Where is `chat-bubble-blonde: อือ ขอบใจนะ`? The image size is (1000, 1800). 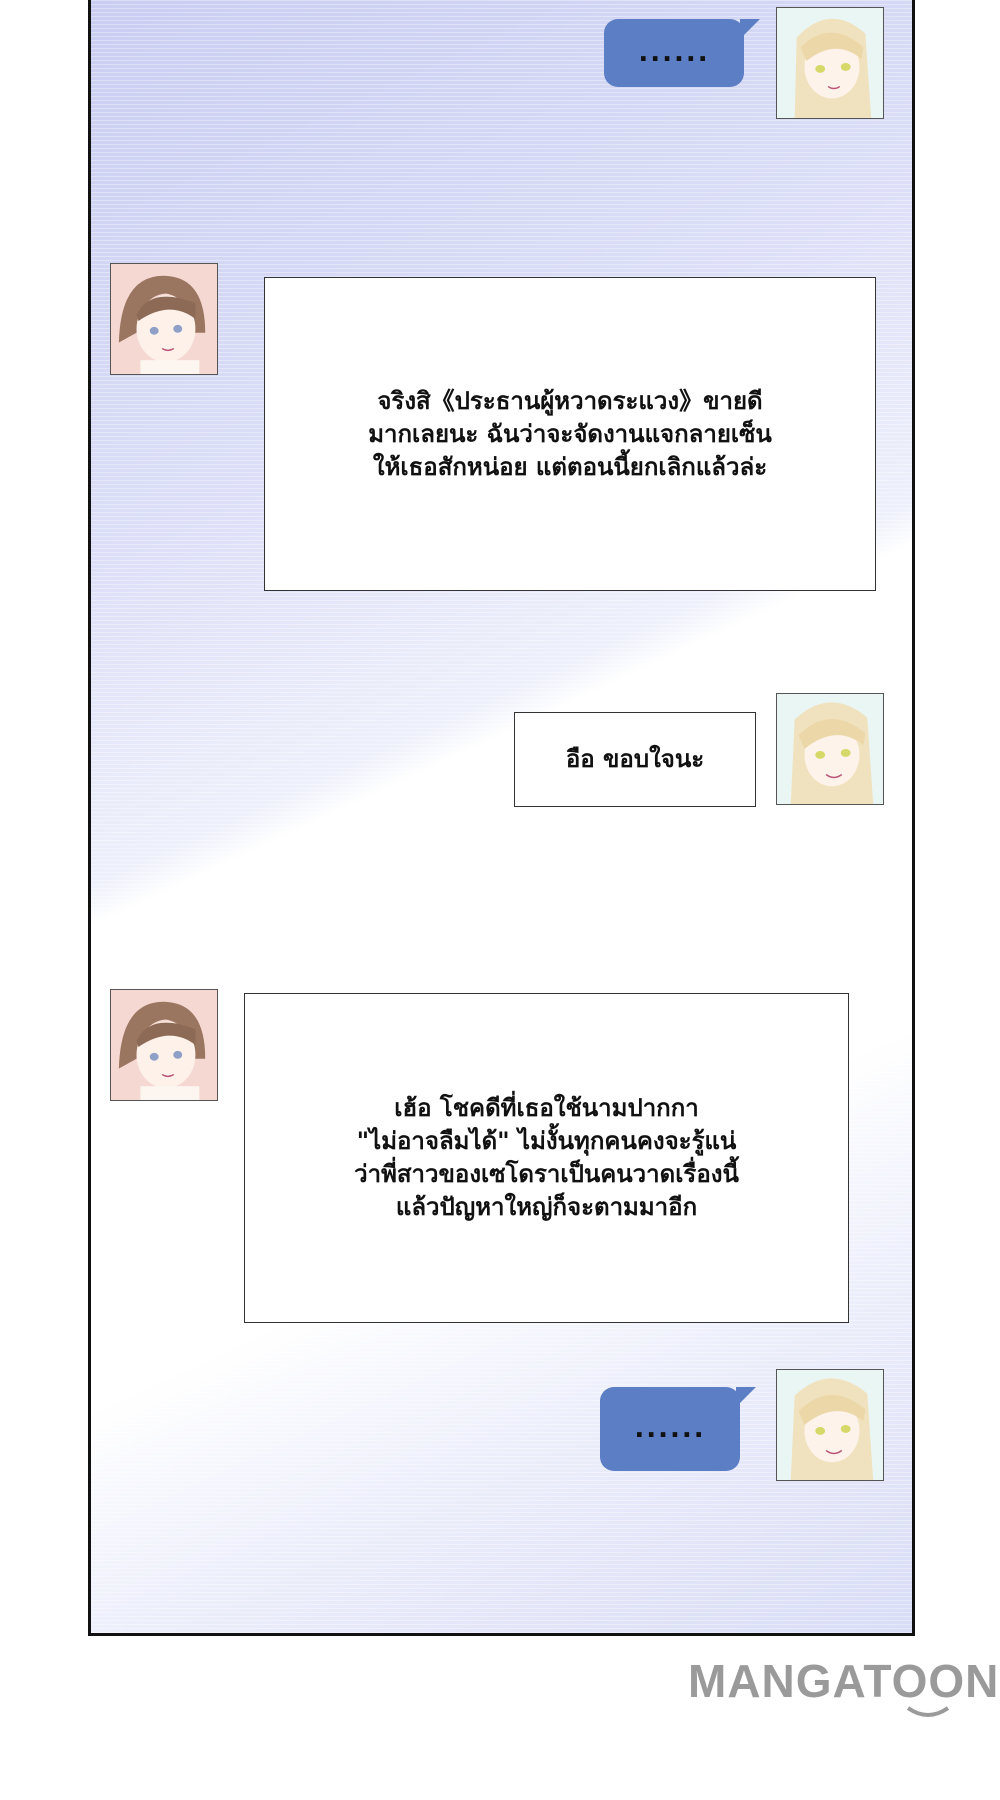 chat-bubble-blonde: อือ ขอบใจนะ is located at coordinates (635, 759).